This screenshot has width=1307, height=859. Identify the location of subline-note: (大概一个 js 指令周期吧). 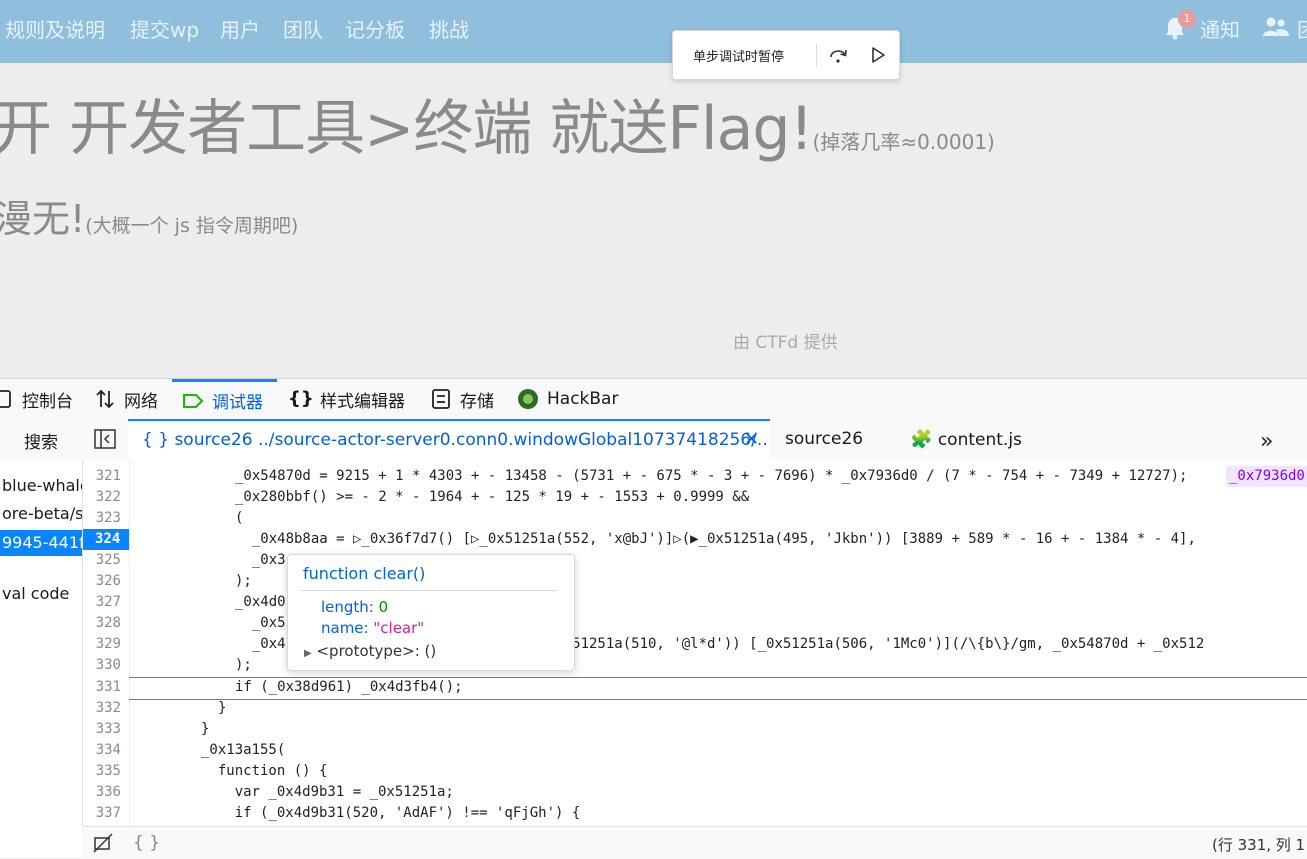
(192, 226).